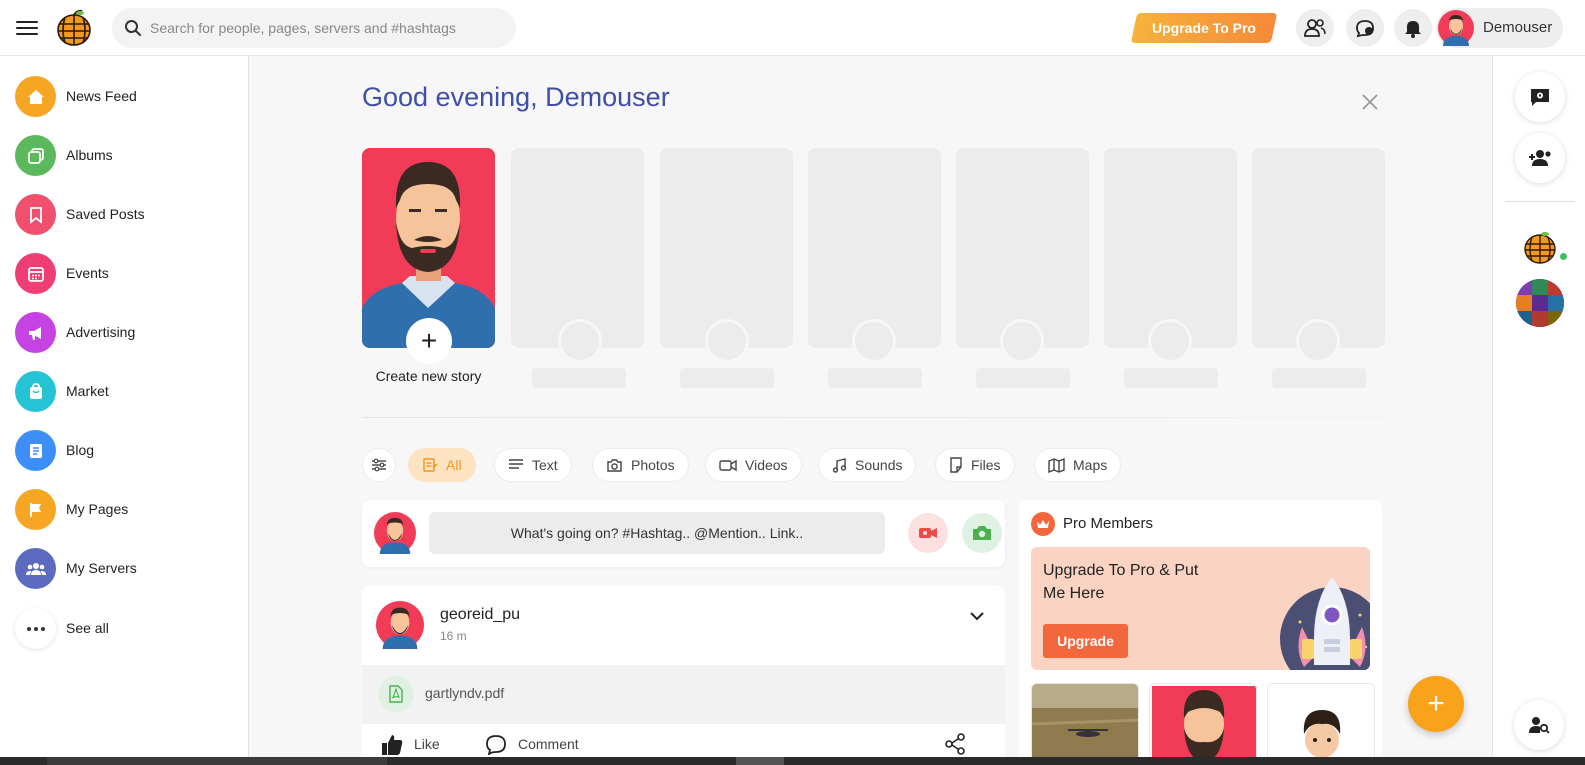 The image size is (1585, 765). I want to click on filter-sounds: Sounds, so click(867, 465).